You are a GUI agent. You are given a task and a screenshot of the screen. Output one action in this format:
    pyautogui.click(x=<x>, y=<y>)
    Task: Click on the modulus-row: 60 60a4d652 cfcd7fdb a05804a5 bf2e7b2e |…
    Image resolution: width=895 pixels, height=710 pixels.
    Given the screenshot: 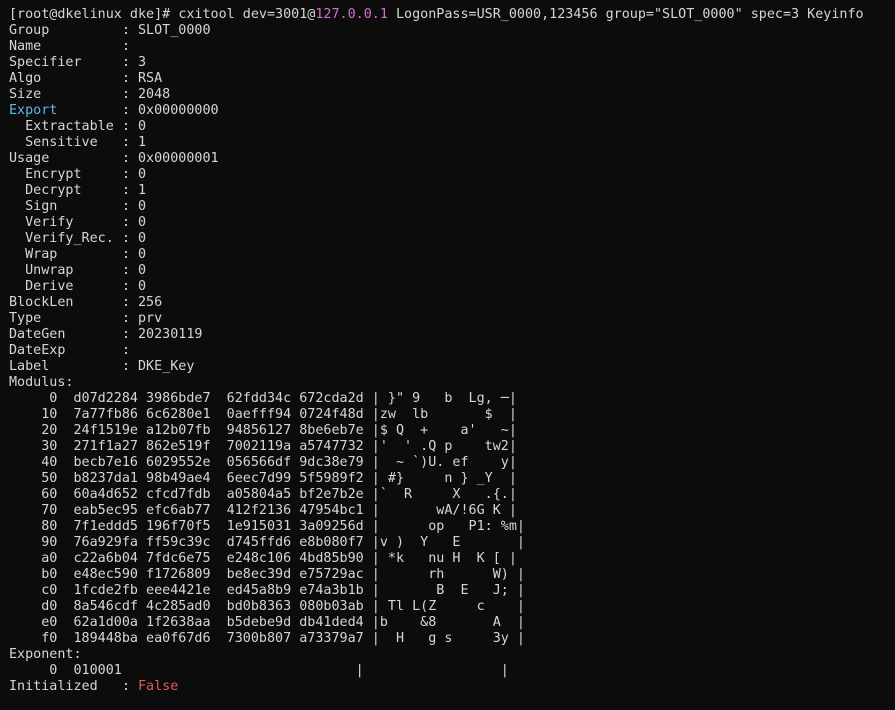 What is the action you would take?
    pyautogui.click(x=263, y=494)
    